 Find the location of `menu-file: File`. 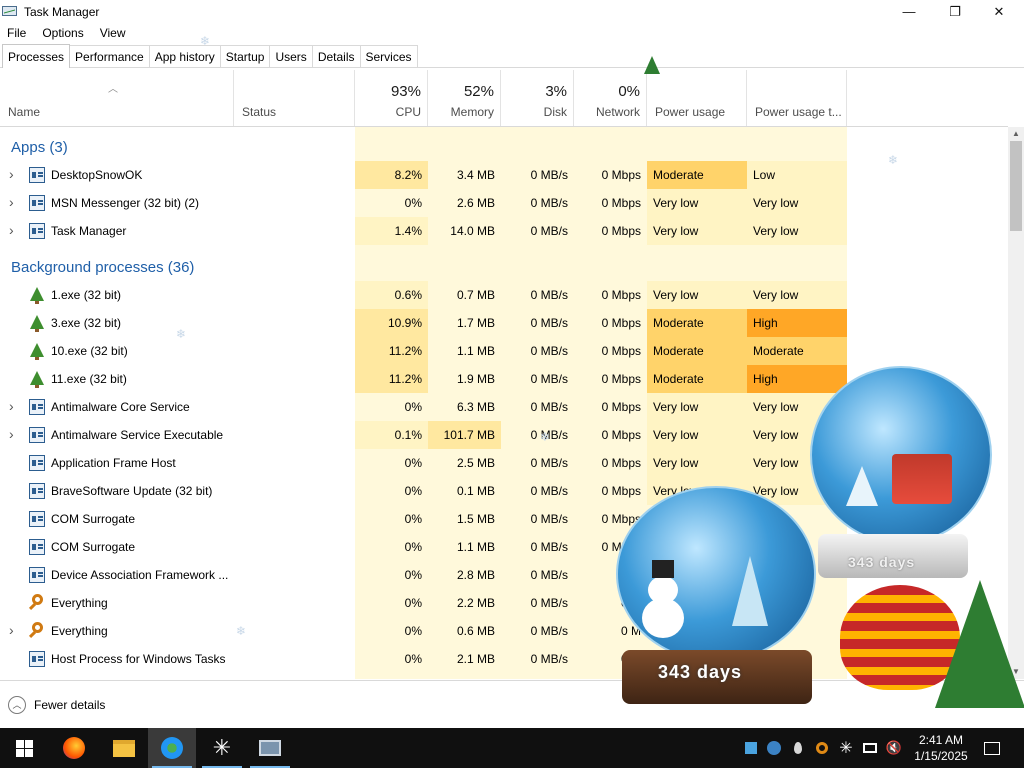

menu-file: File is located at coordinates (17, 33).